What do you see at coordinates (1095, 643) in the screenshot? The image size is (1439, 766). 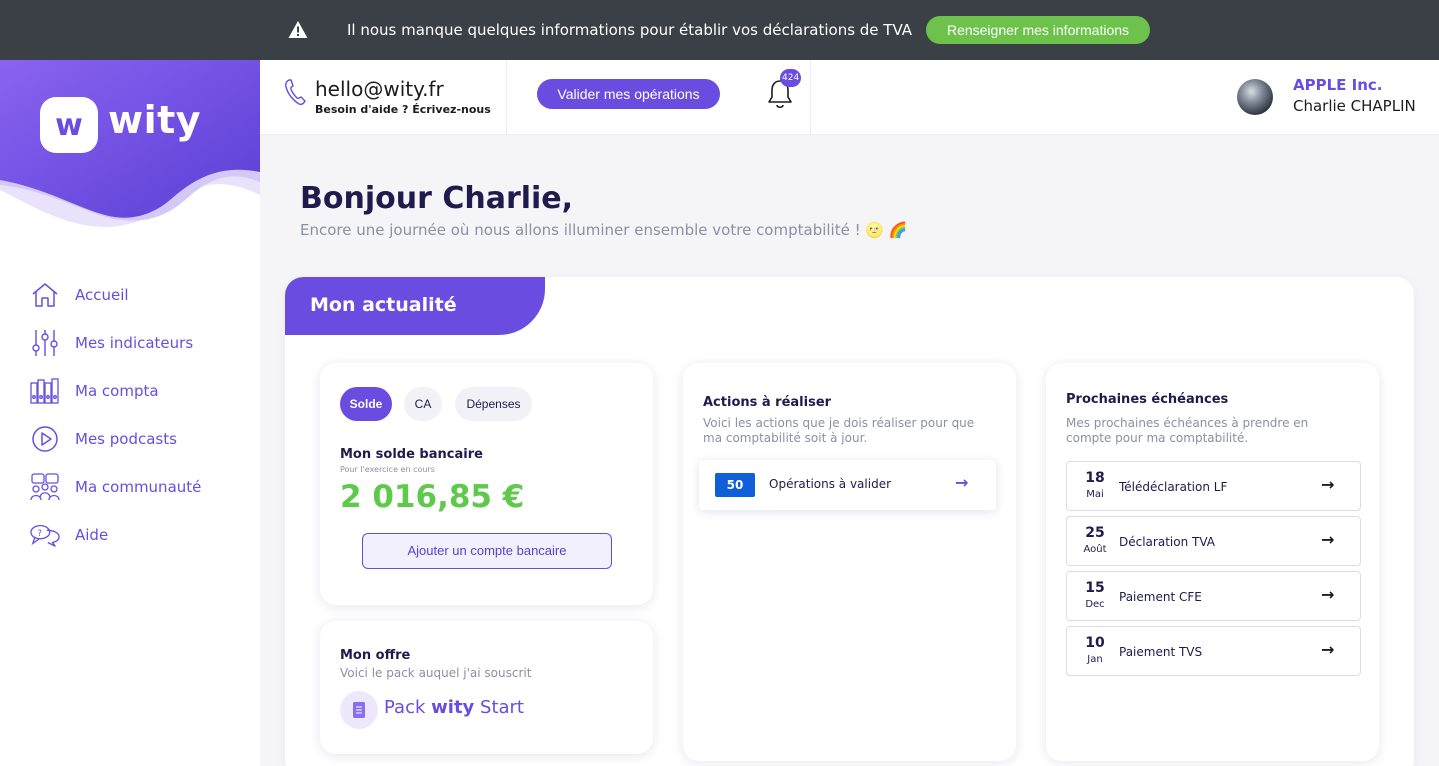 I see `deadline-day: 10` at bounding box center [1095, 643].